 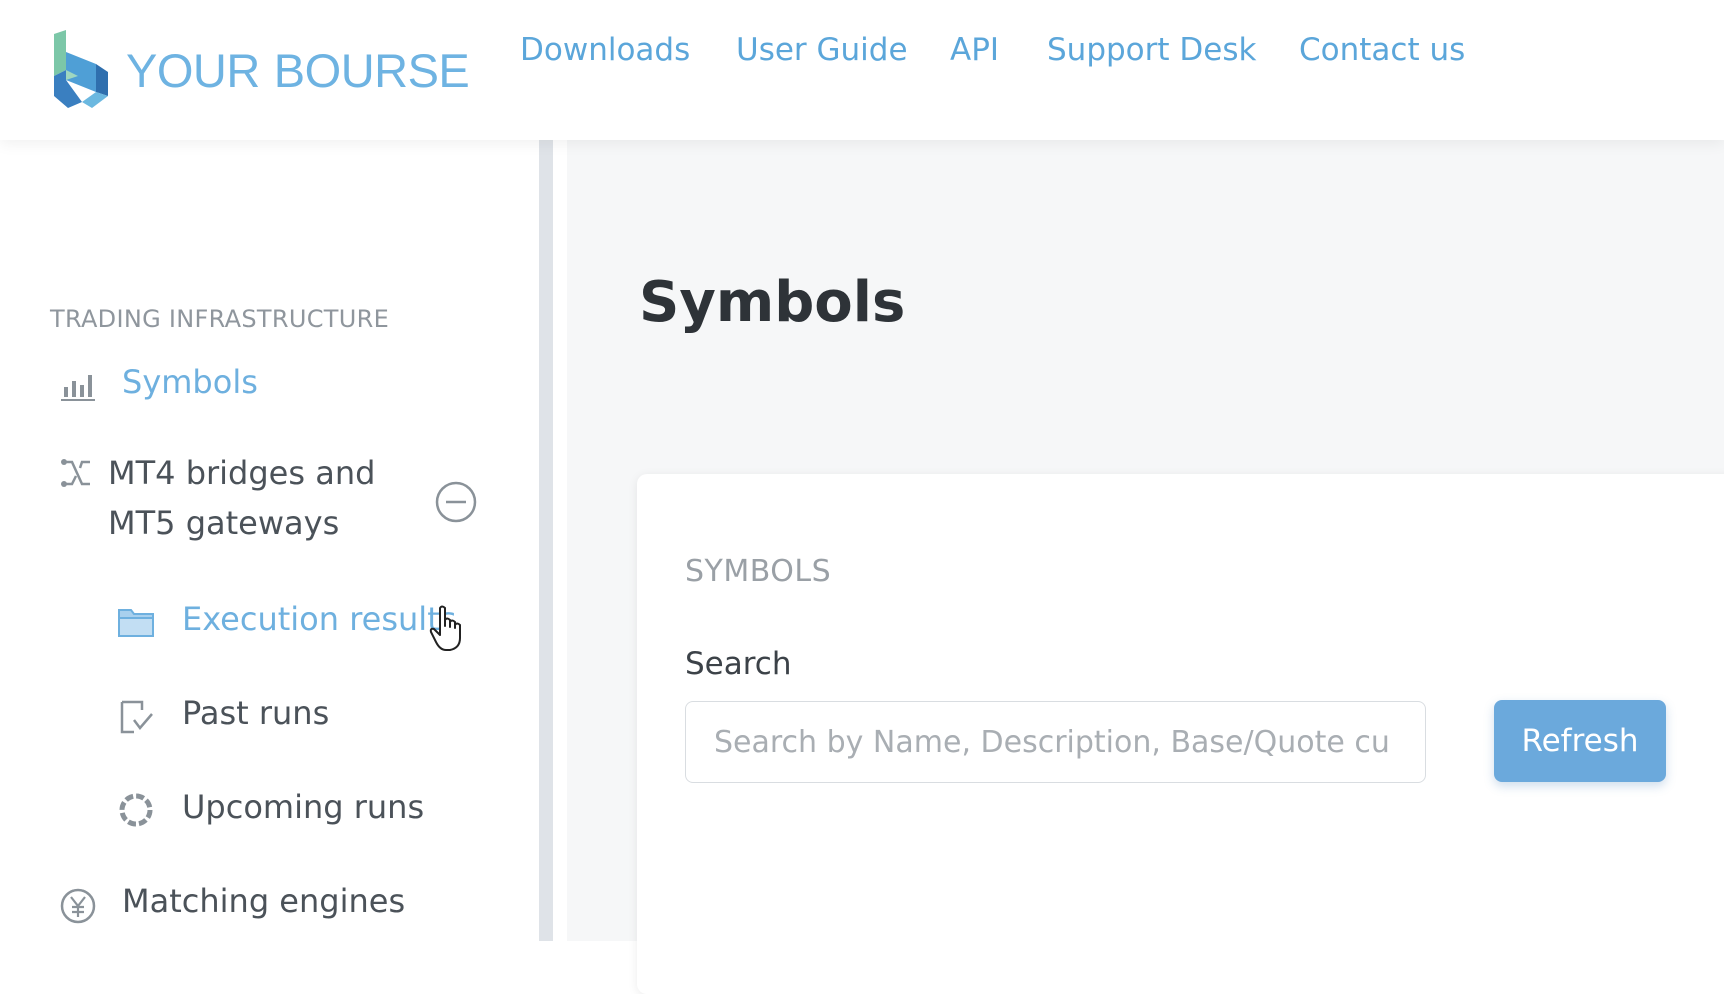 I want to click on sidebar-item-label: Past runs, so click(x=256, y=713).